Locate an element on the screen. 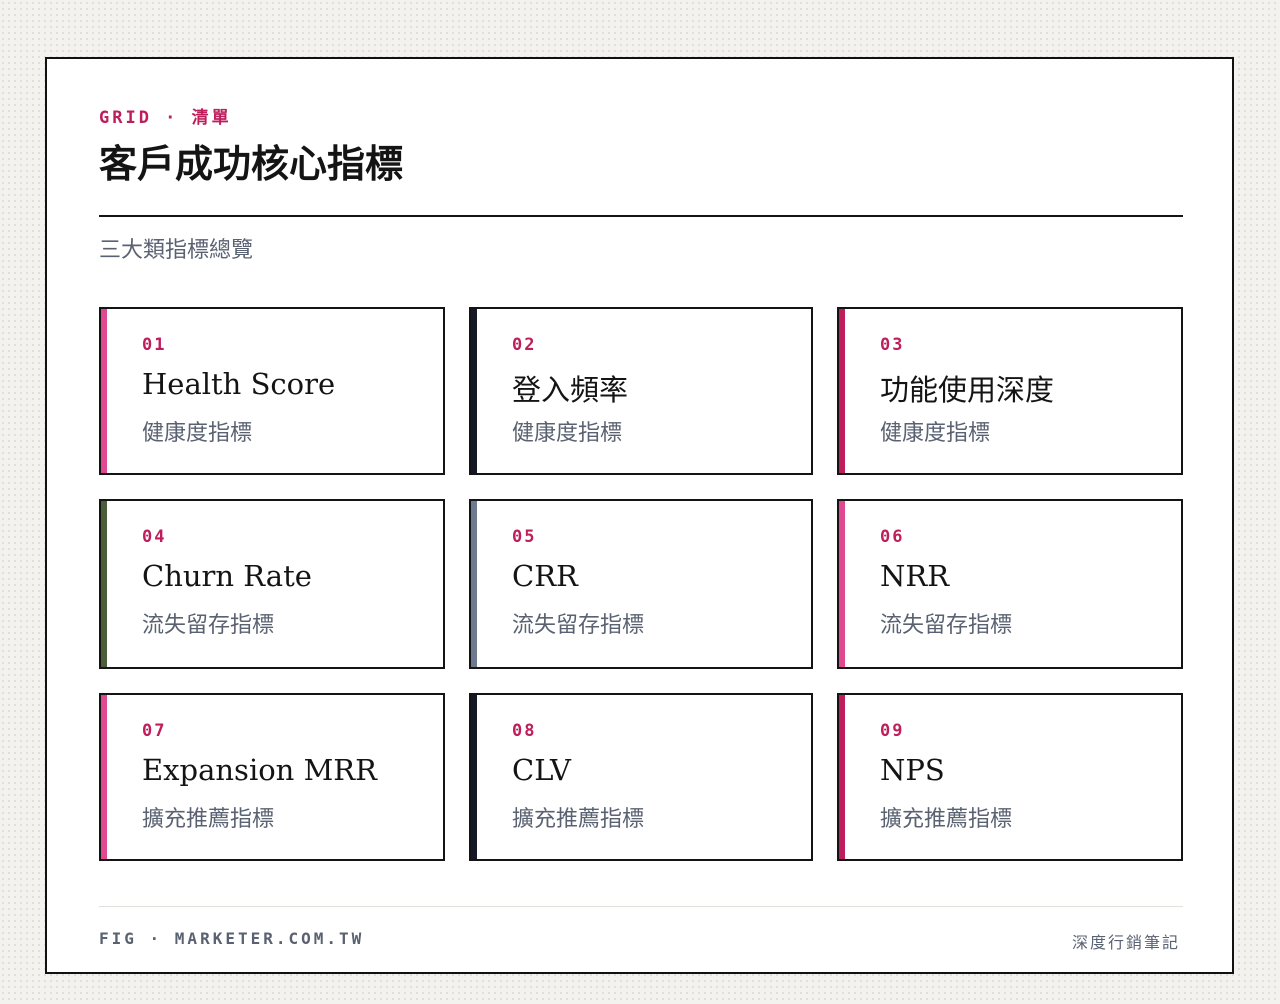  metric-card: 03 功能使用深度 健康度指標 is located at coordinates (1010, 391).